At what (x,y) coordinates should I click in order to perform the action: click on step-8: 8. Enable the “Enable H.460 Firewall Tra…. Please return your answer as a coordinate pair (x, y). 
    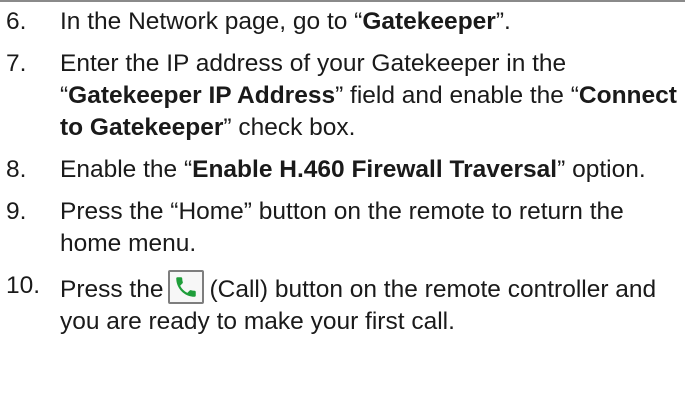
    Looking at the image, I should click on (342, 170).